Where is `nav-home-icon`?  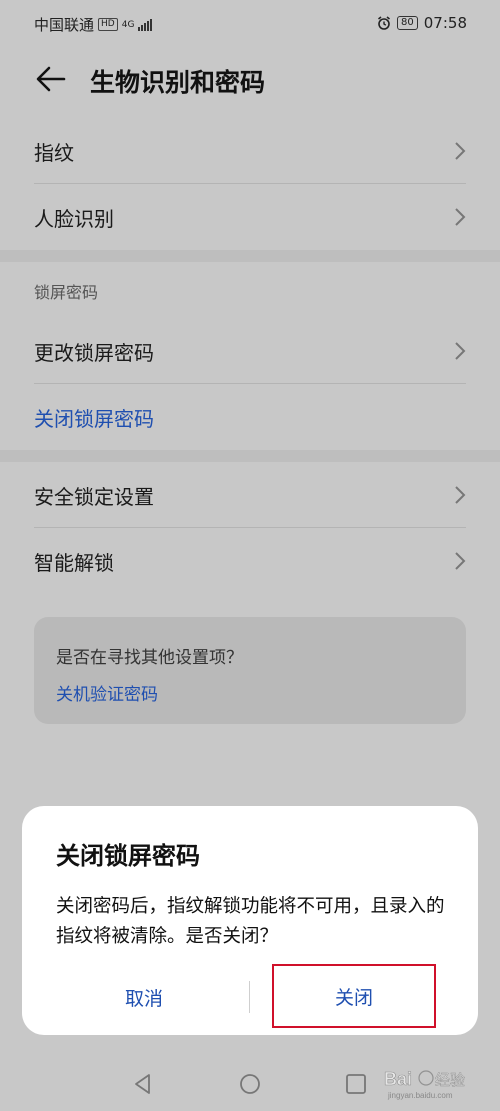
nav-home-icon is located at coordinates (250, 1084).